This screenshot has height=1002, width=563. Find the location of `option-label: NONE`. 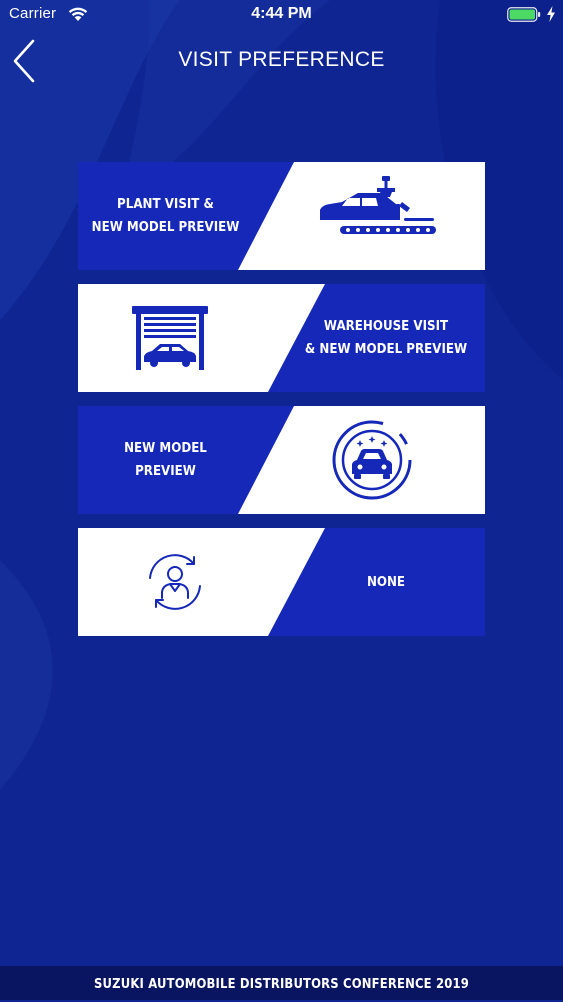

option-label: NONE is located at coordinates (386, 581).